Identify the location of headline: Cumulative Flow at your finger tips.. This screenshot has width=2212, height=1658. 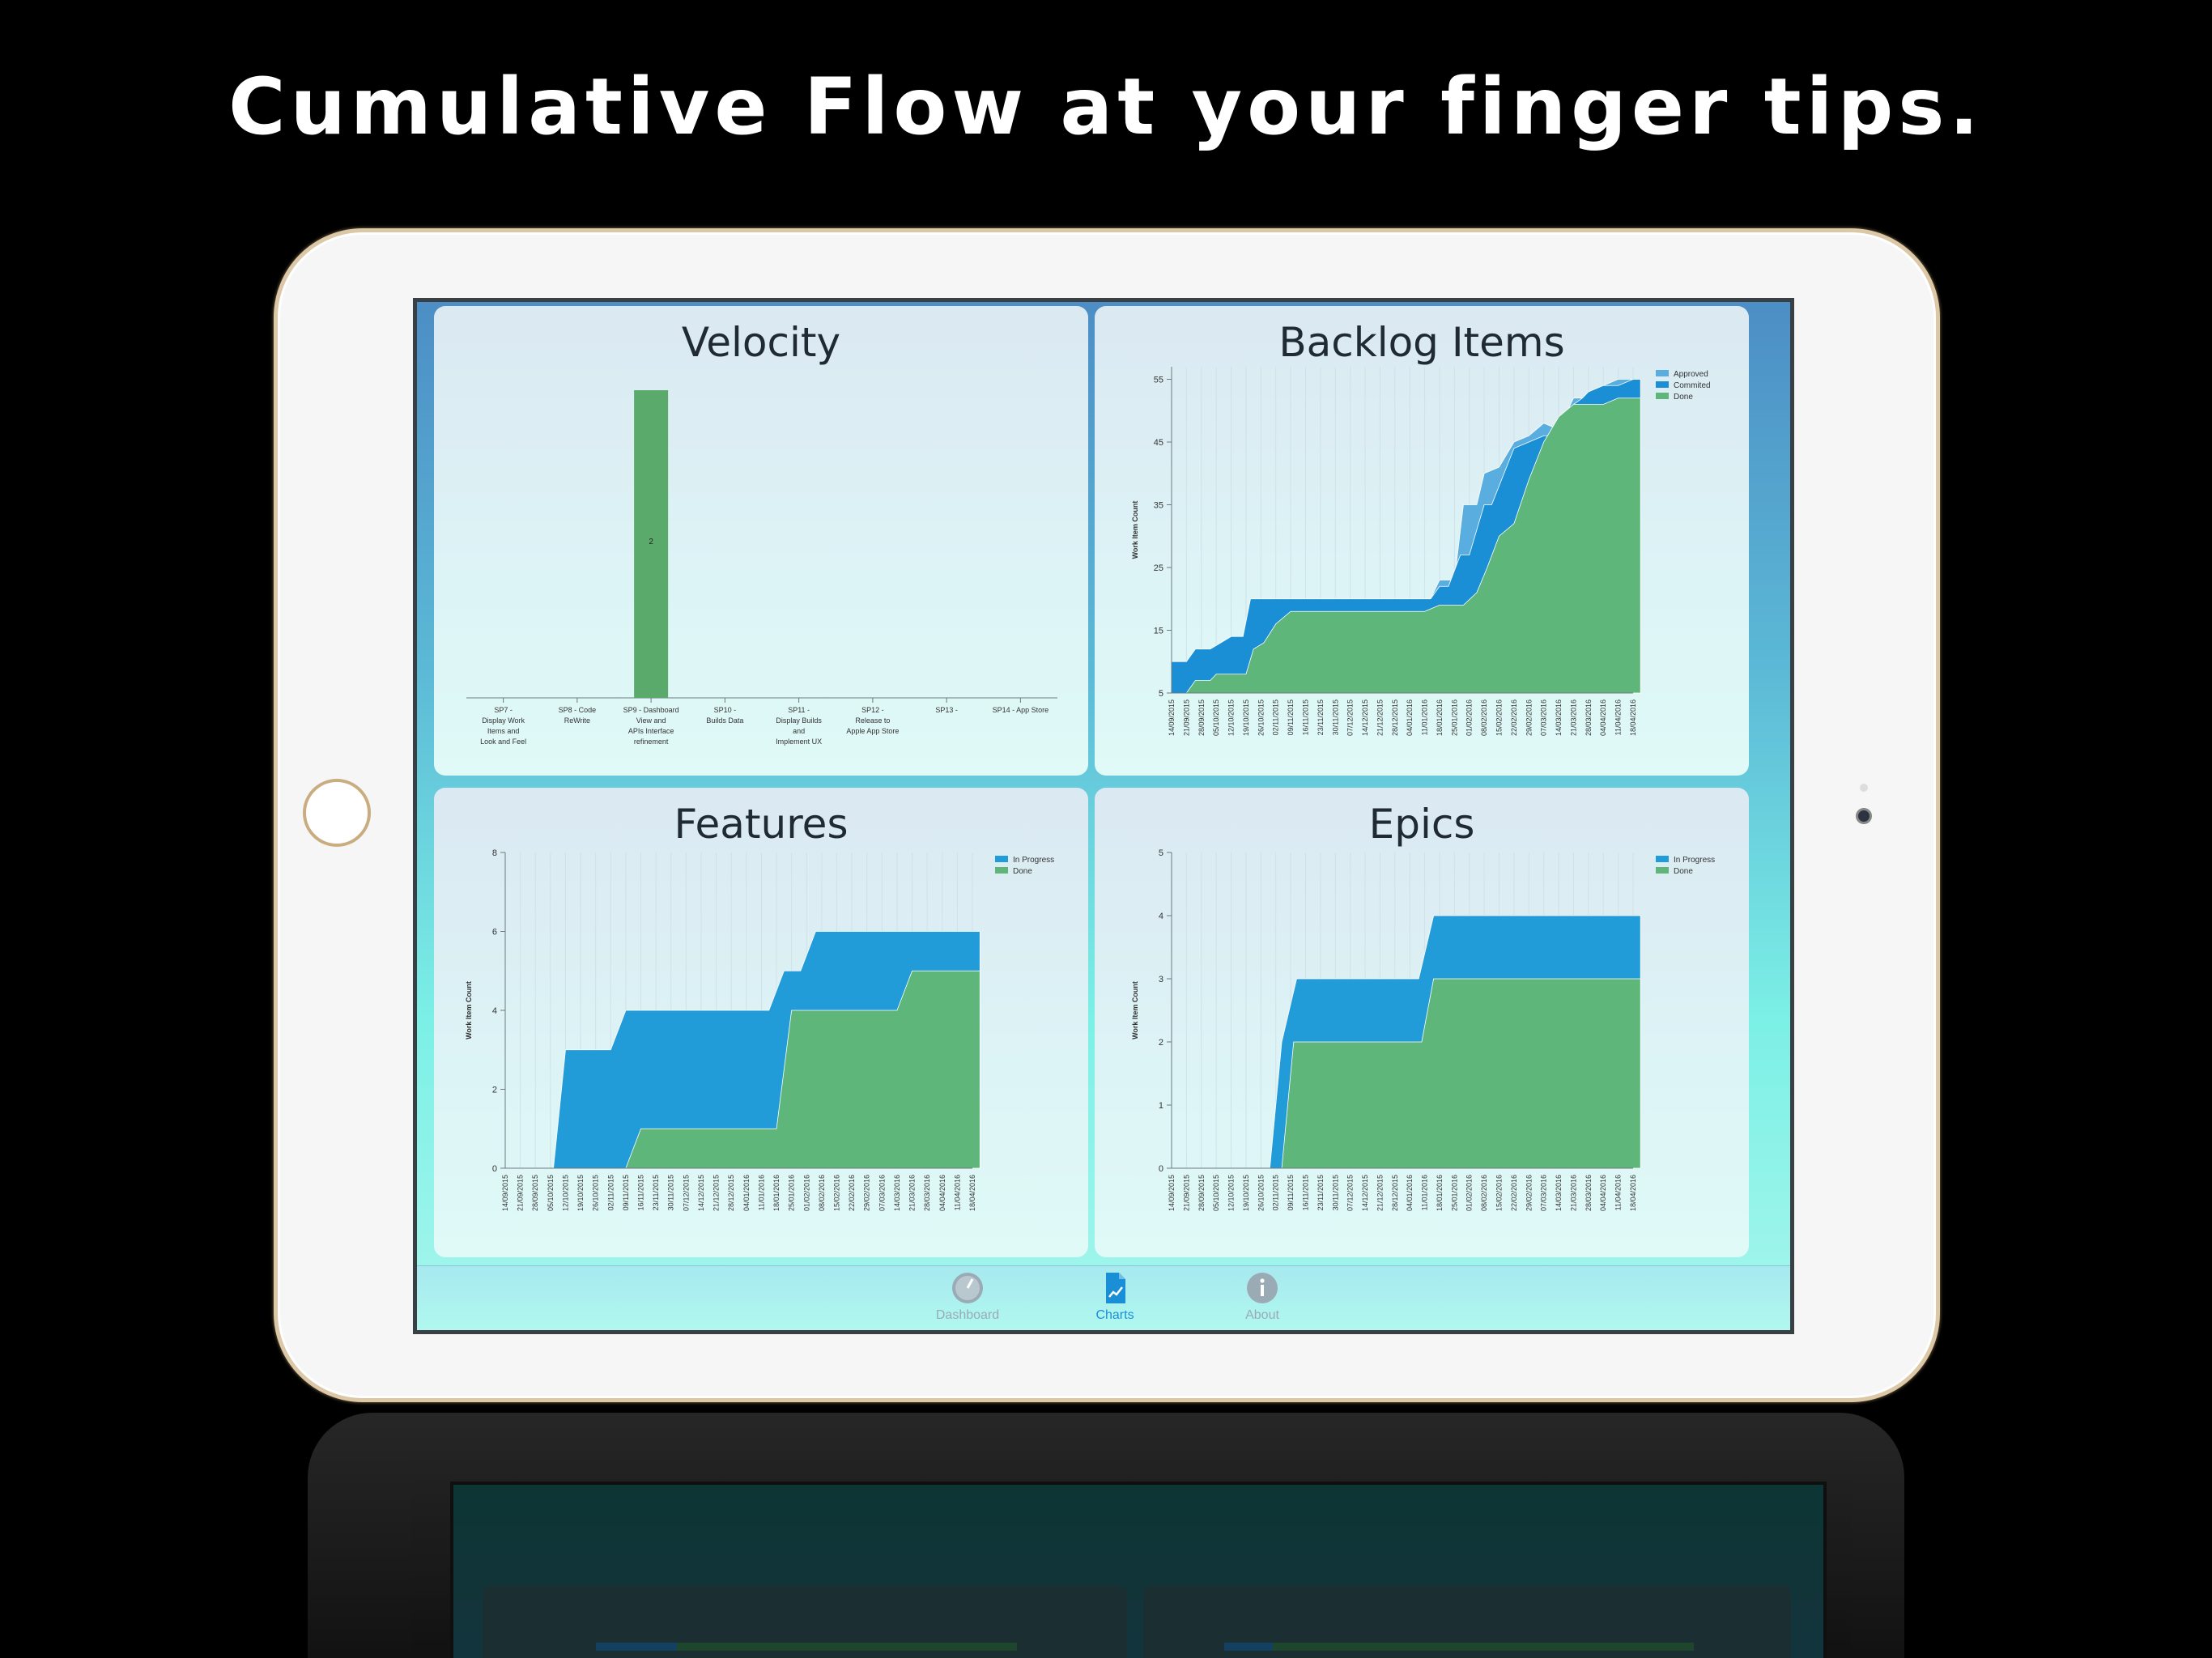
(1106, 107).